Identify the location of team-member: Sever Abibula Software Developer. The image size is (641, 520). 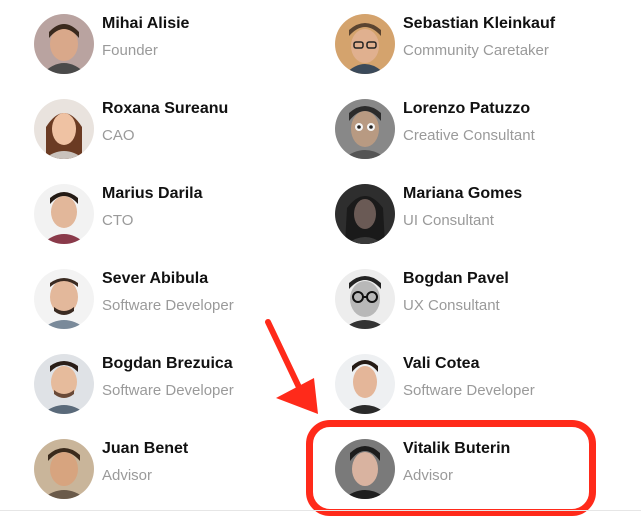
(179, 304).